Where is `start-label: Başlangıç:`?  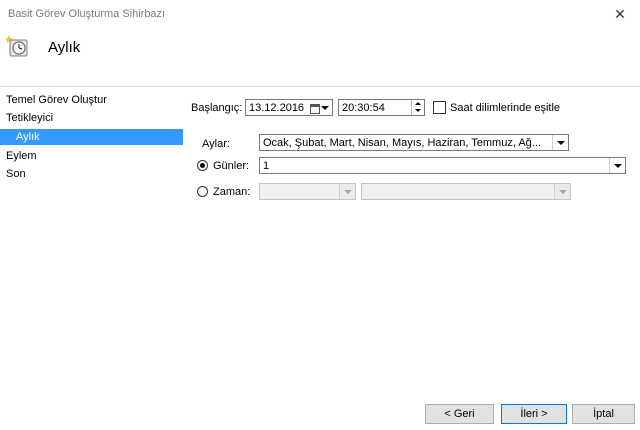 start-label: Başlangıç: is located at coordinates (217, 108).